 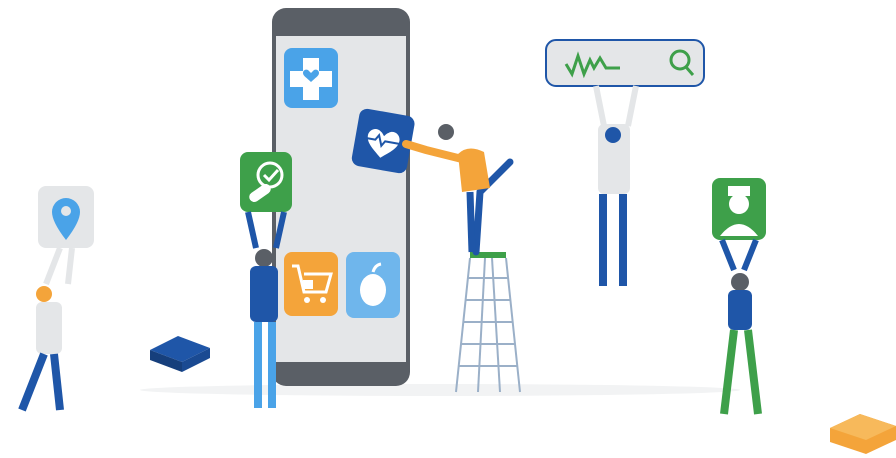 I want to click on person-holding-search, so click(x=616, y=185).